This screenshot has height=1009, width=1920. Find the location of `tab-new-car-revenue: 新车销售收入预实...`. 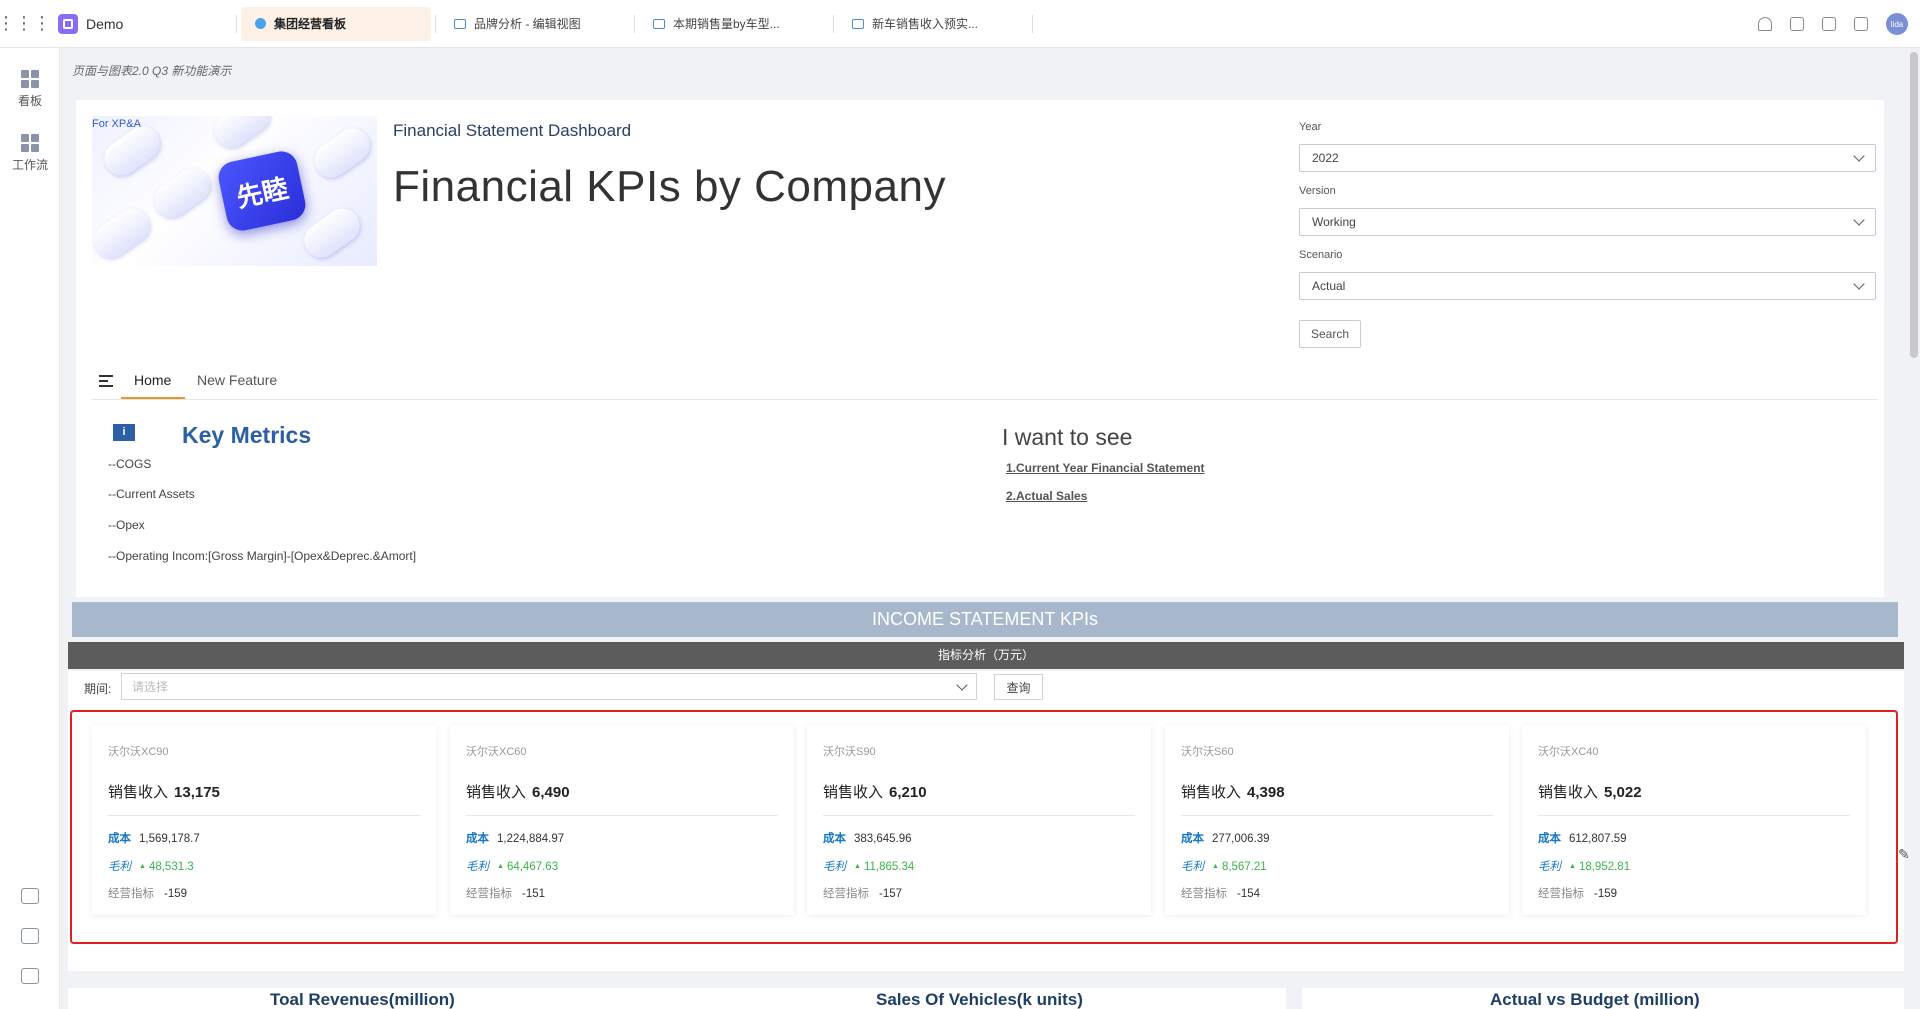

tab-new-car-revenue: 新车销售收入预实... is located at coordinates (933, 24).